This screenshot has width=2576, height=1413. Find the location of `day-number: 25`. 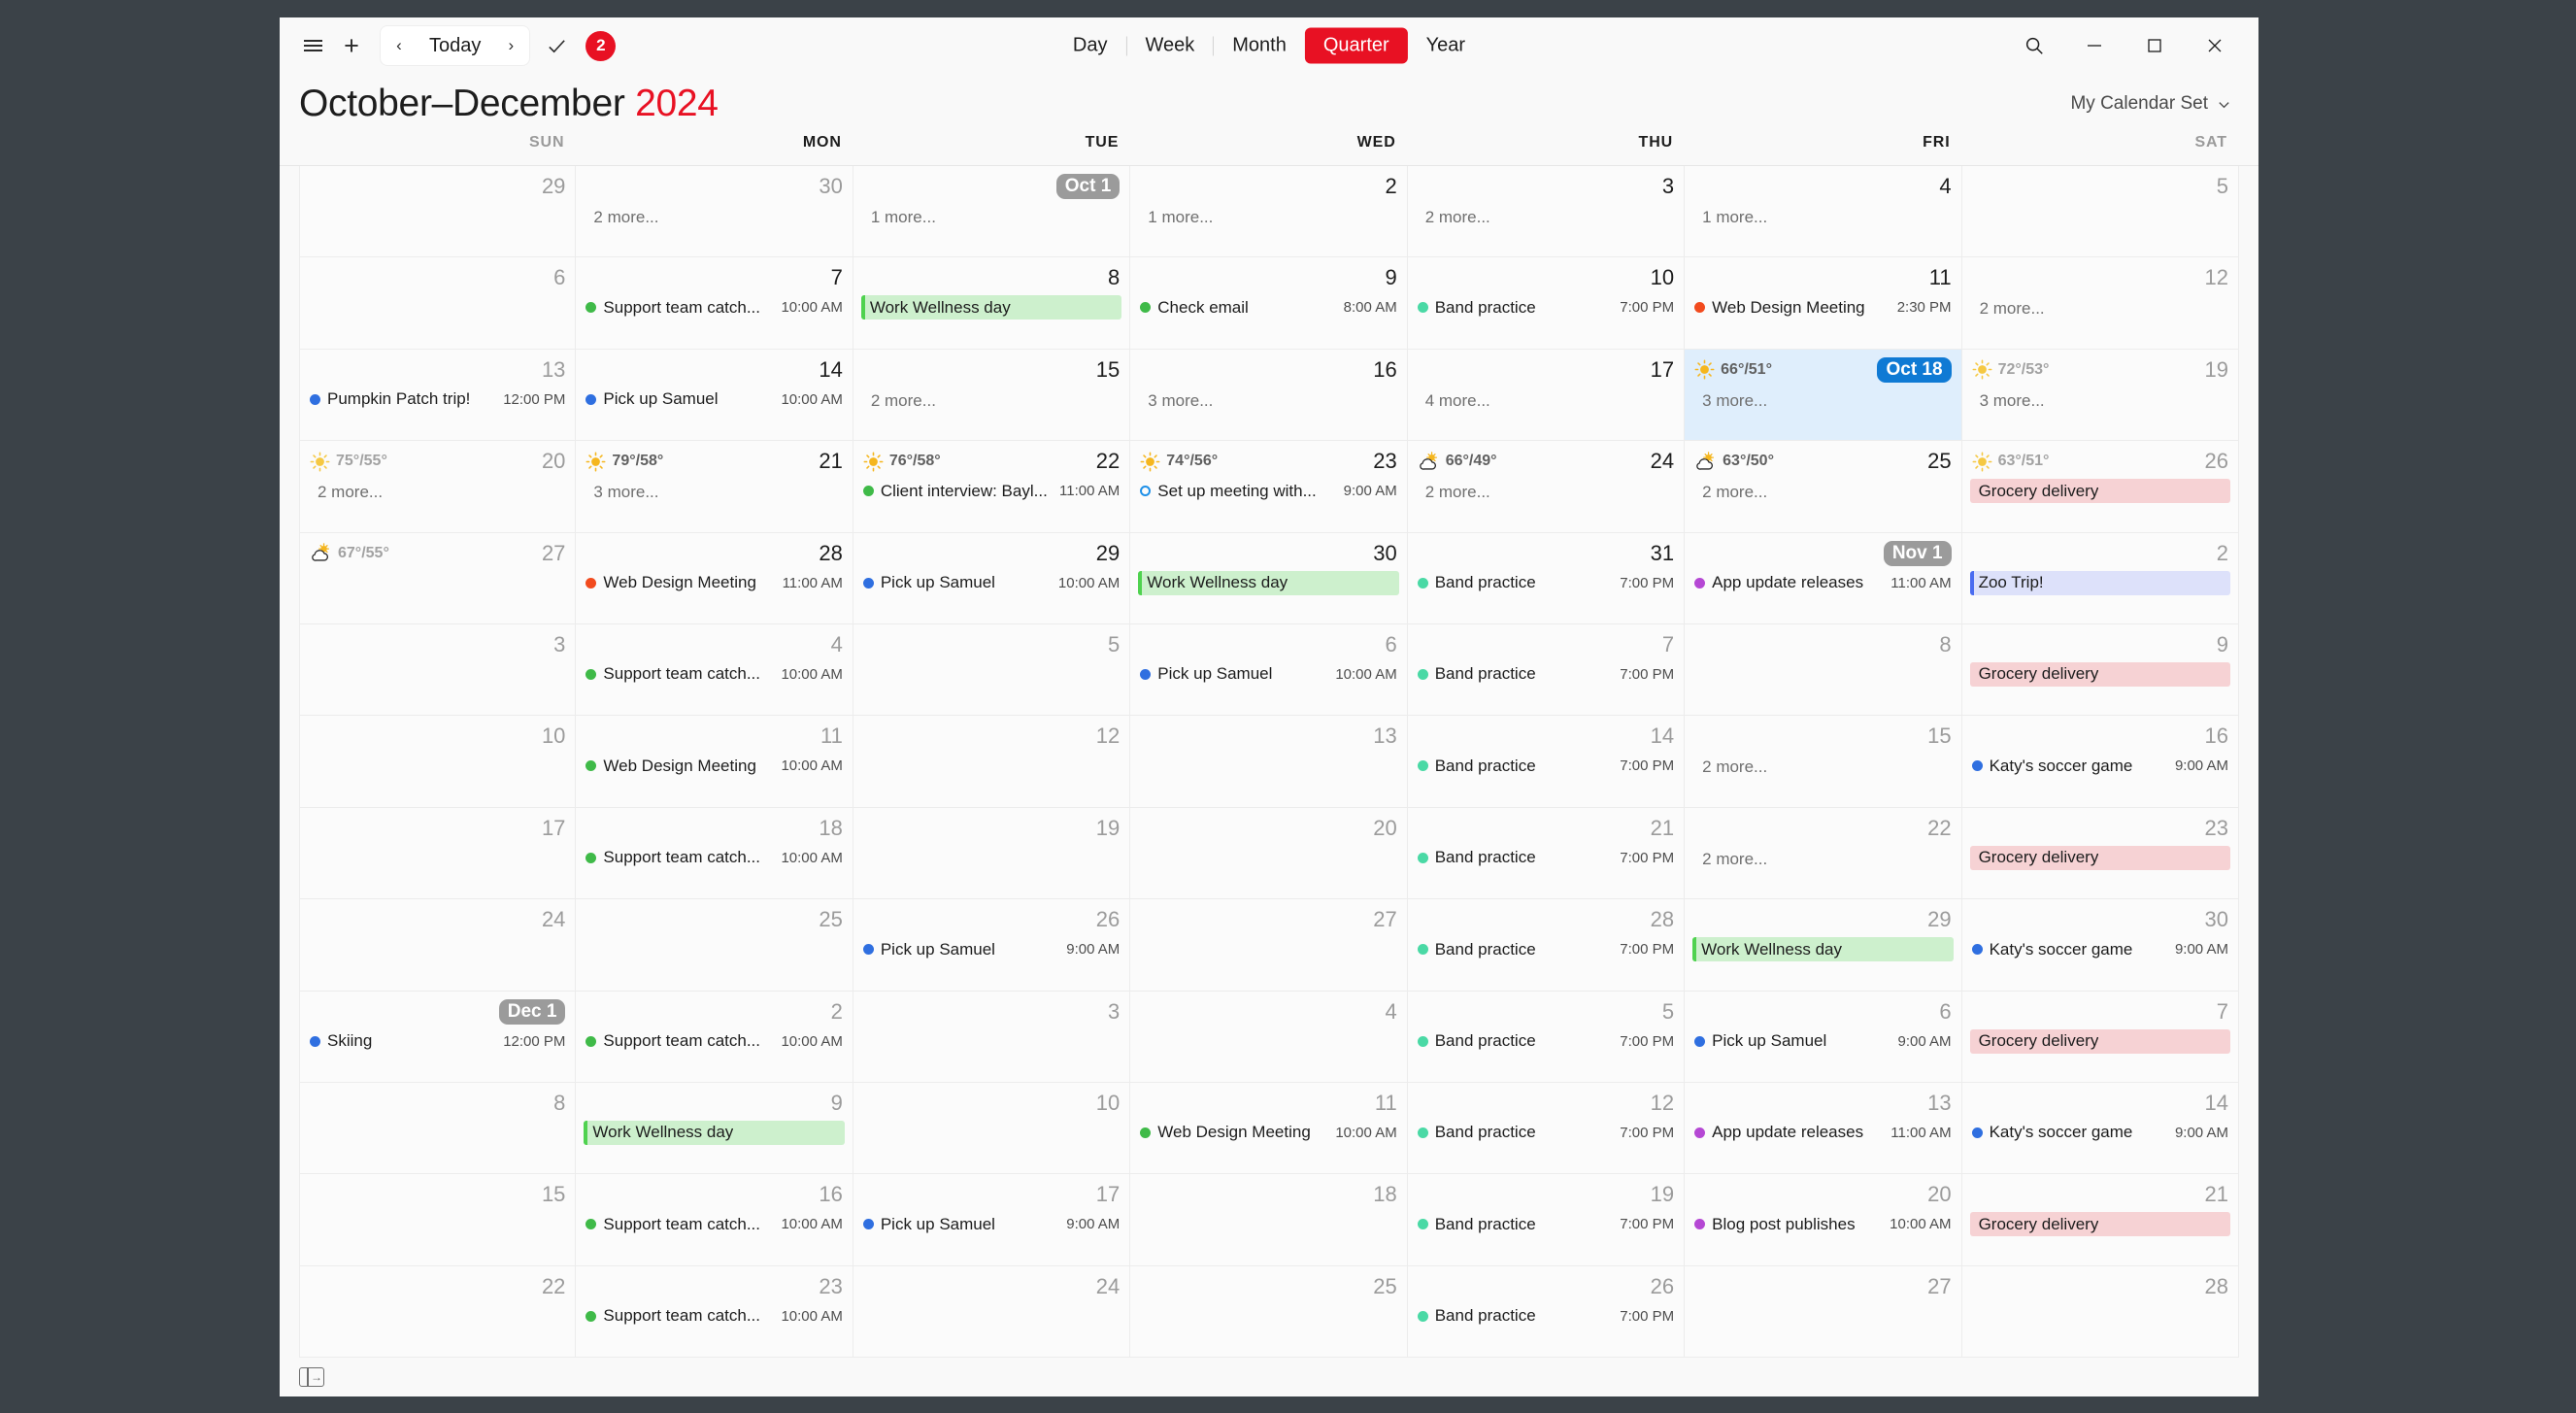

day-number: 25 is located at coordinates (1939, 461).